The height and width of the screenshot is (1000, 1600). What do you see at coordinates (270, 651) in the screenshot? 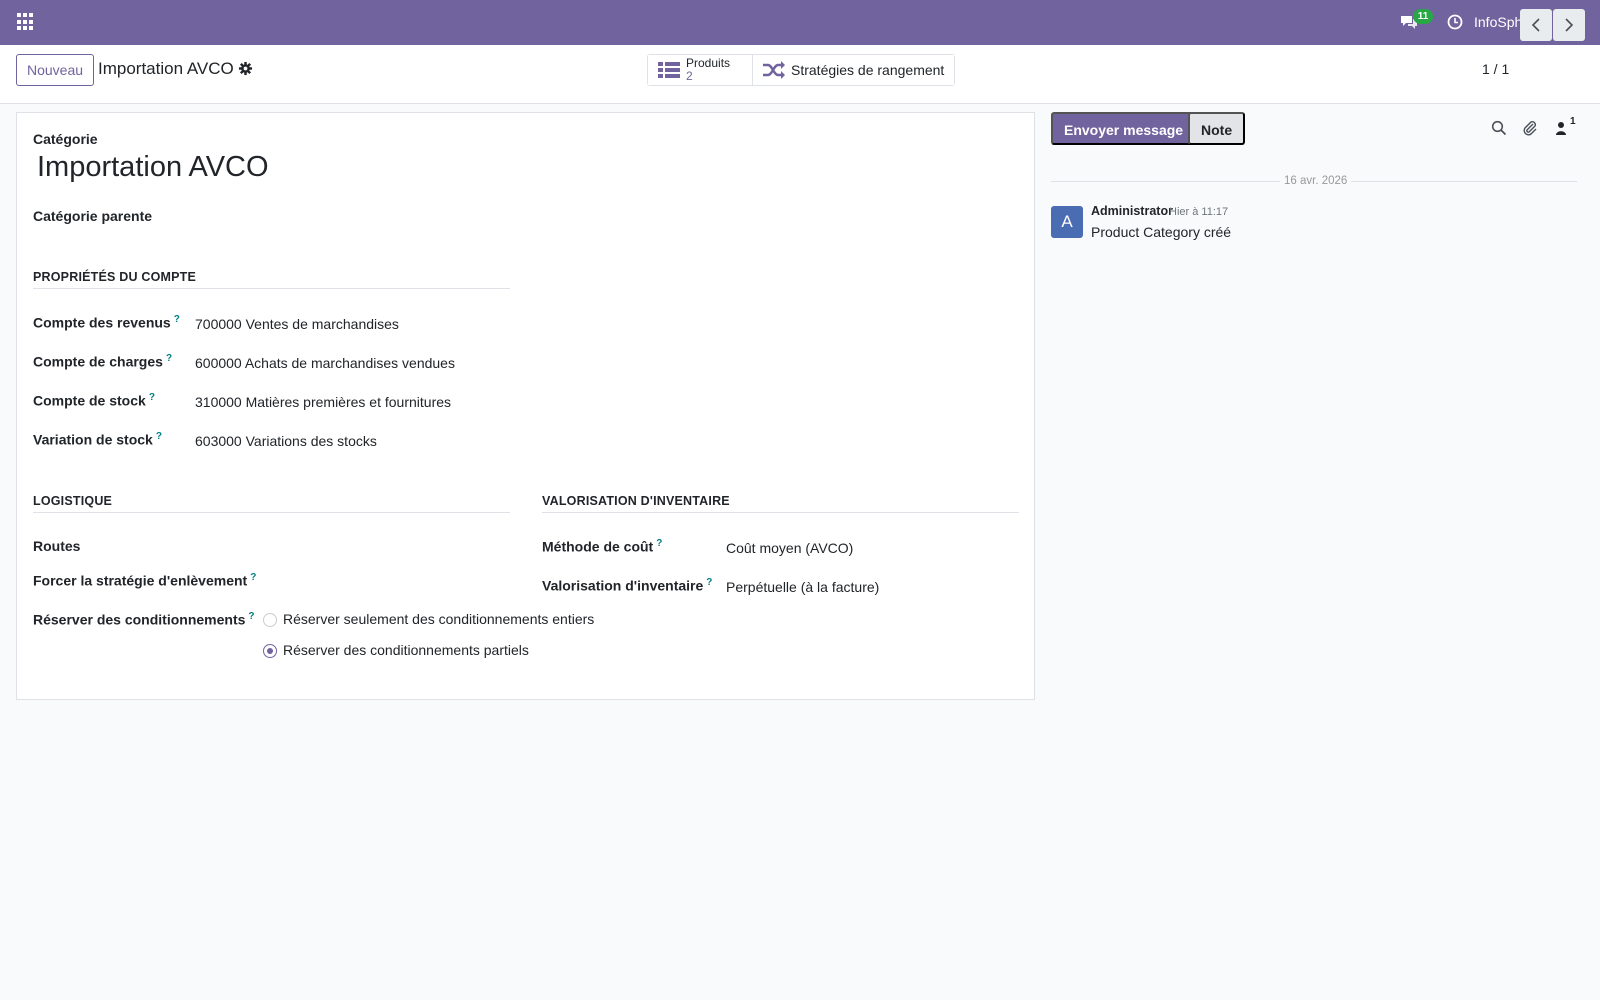
I see `radio-partial-packaging` at bounding box center [270, 651].